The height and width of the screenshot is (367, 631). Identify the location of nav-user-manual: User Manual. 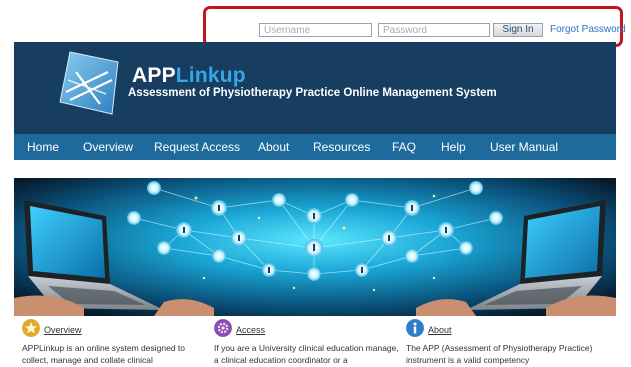
(524, 147).